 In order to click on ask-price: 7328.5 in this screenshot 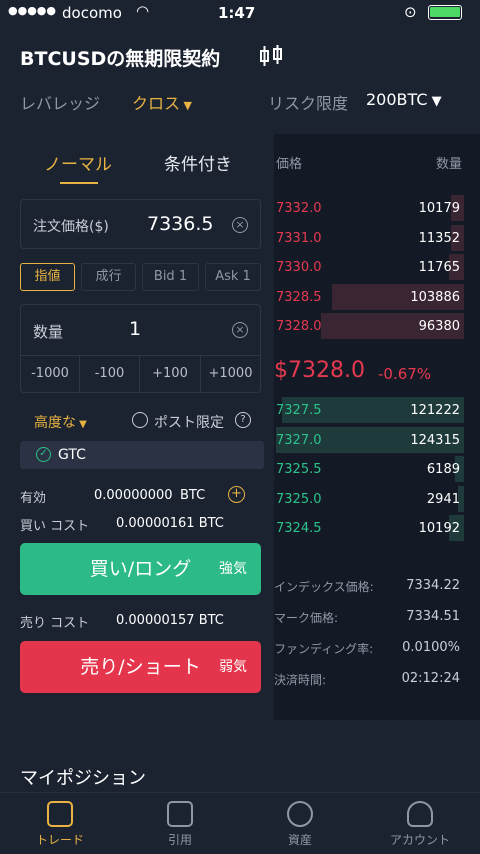, I will do `click(299, 297)`.